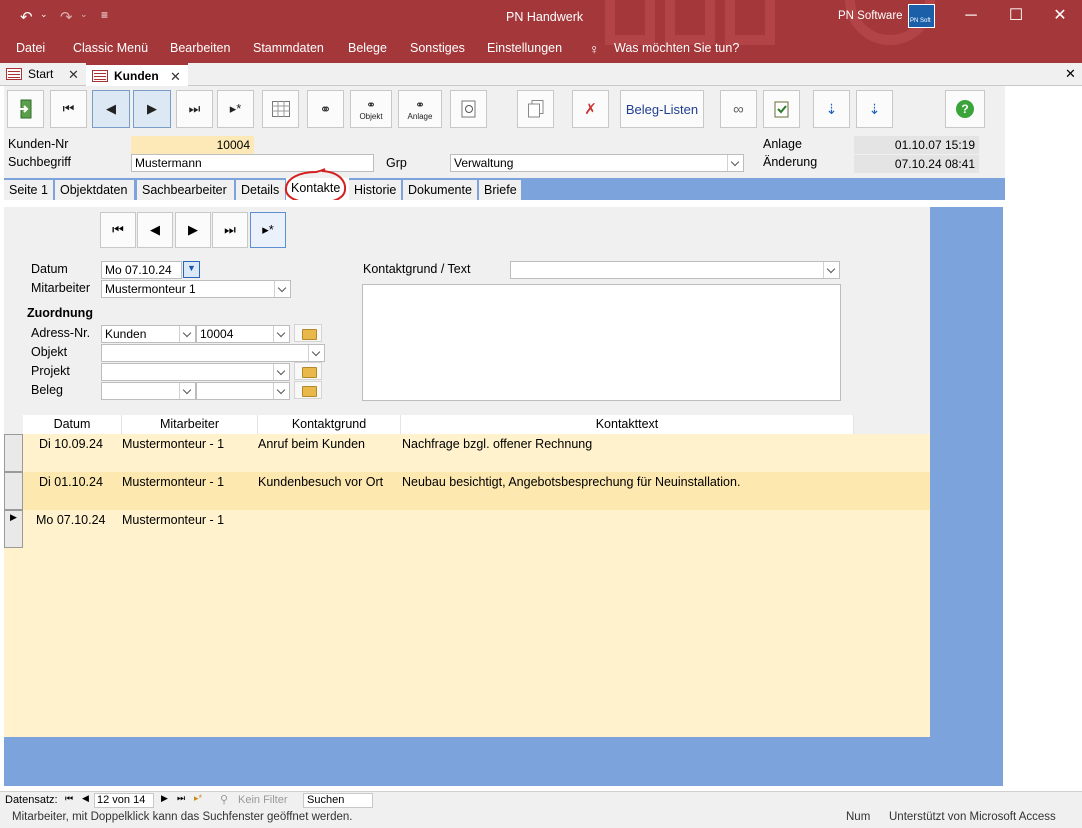  What do you see at coordinates (137, 74) in the screenshot?
I see `tab-kunden: Kunden ✕` at bounding box center [137, 74].